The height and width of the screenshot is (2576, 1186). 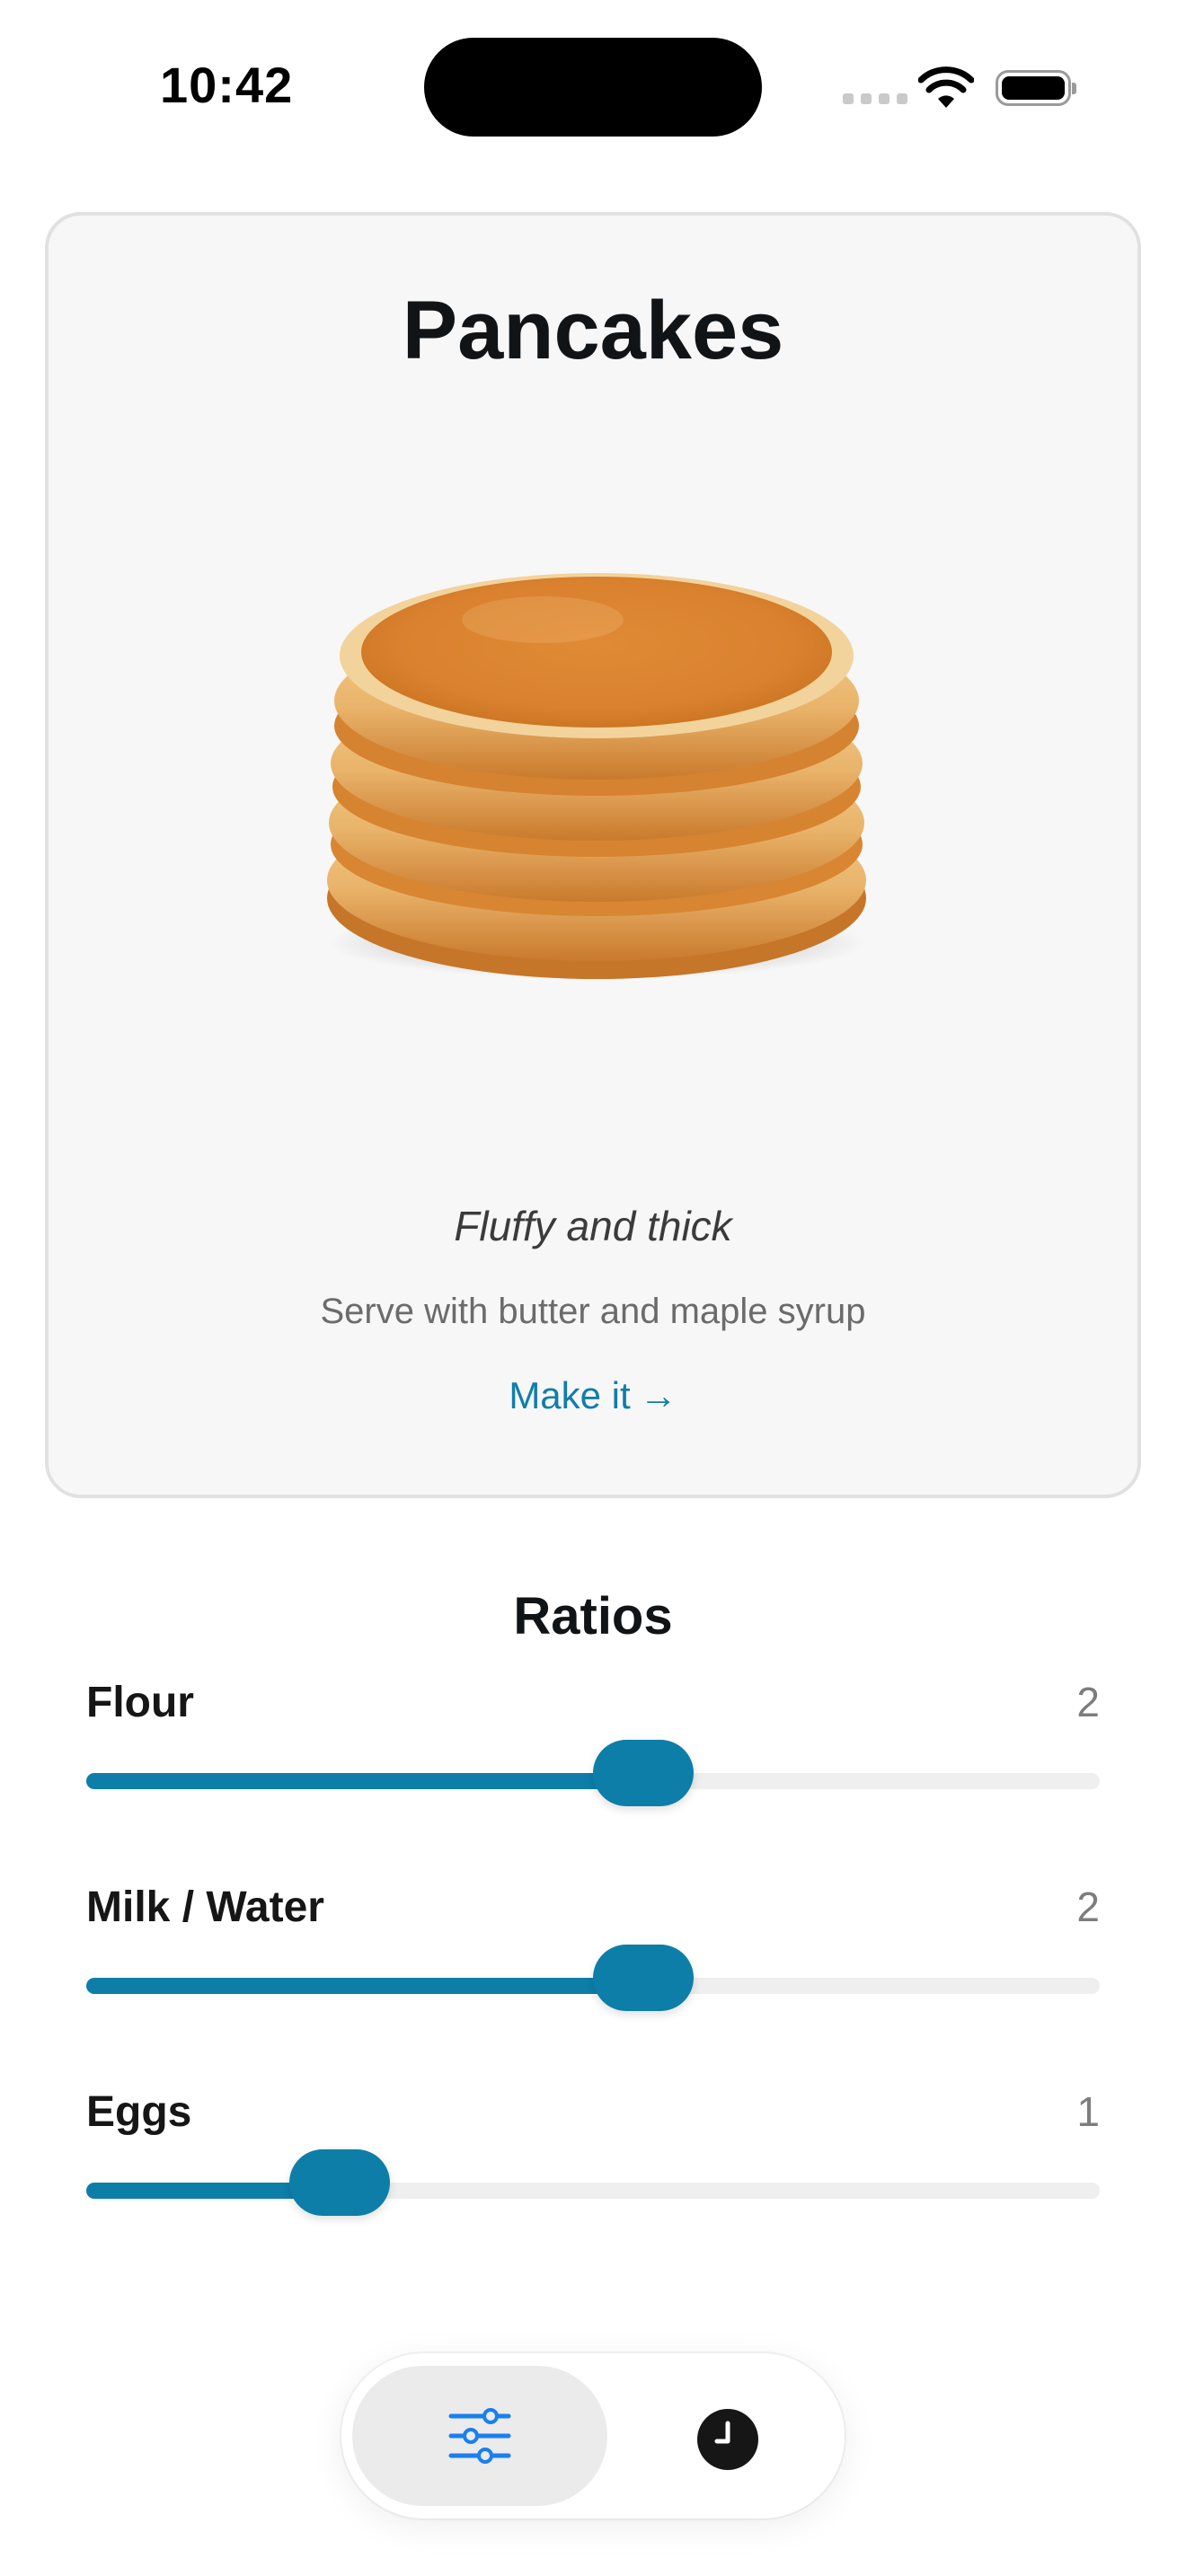 I want to click on eggs-slider-row: Eggs 1, so click(x=593, y=2168).